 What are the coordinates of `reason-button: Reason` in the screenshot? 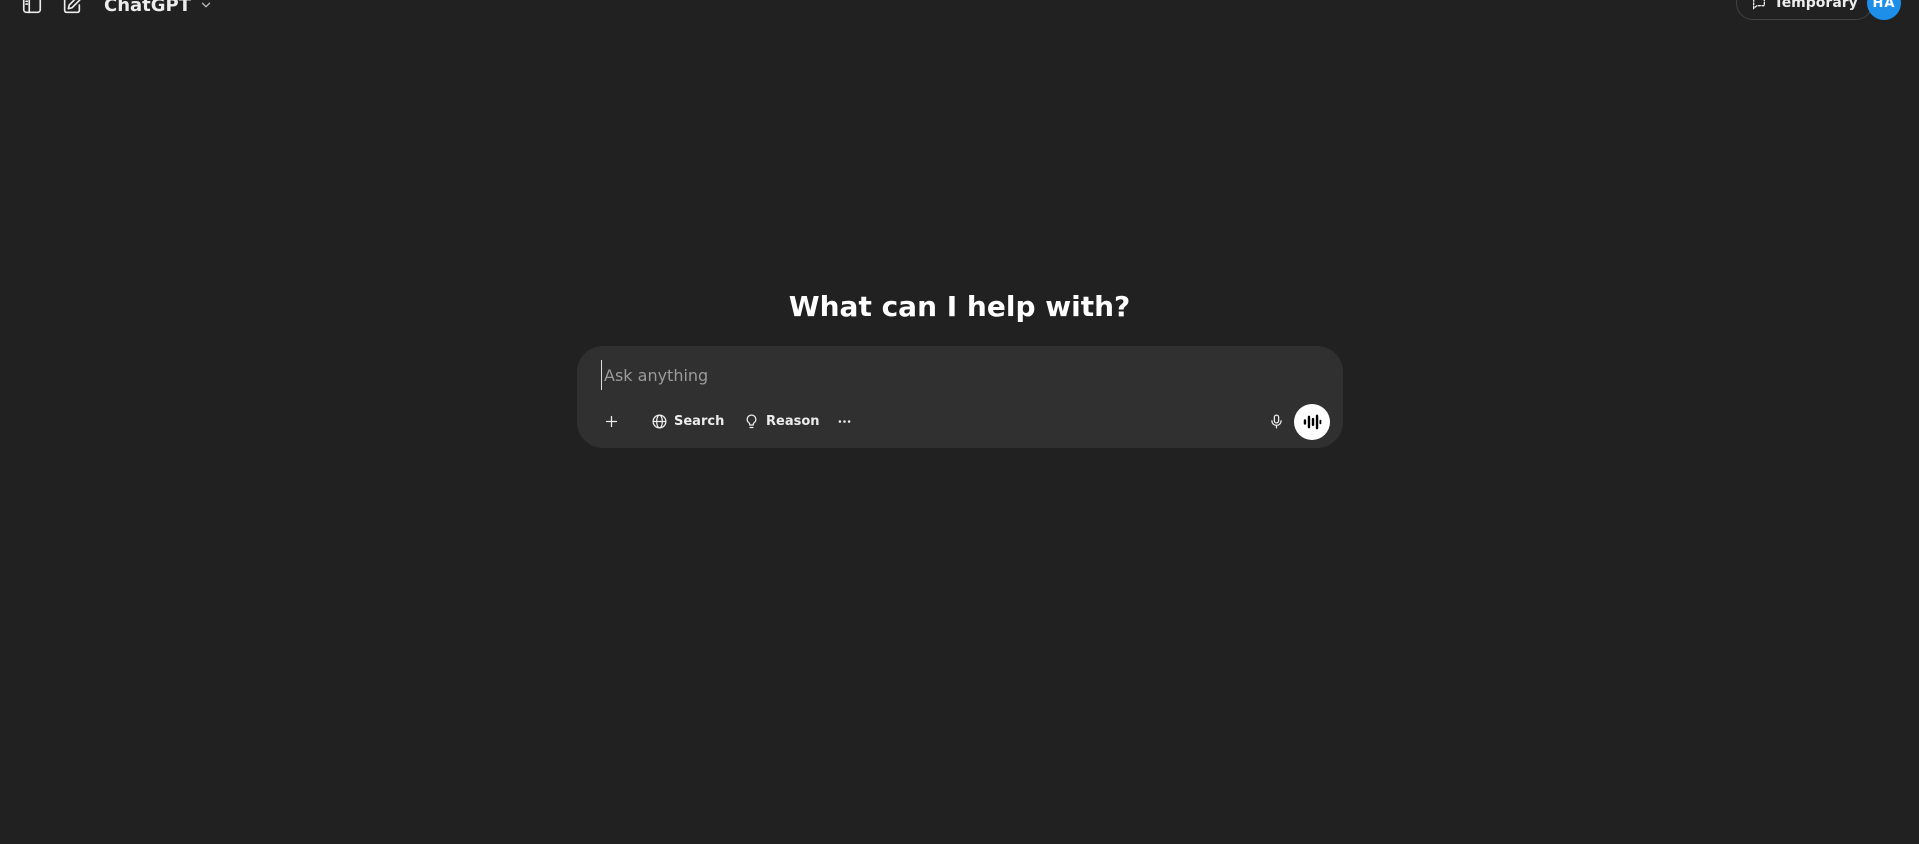 It's located at (781, 421).